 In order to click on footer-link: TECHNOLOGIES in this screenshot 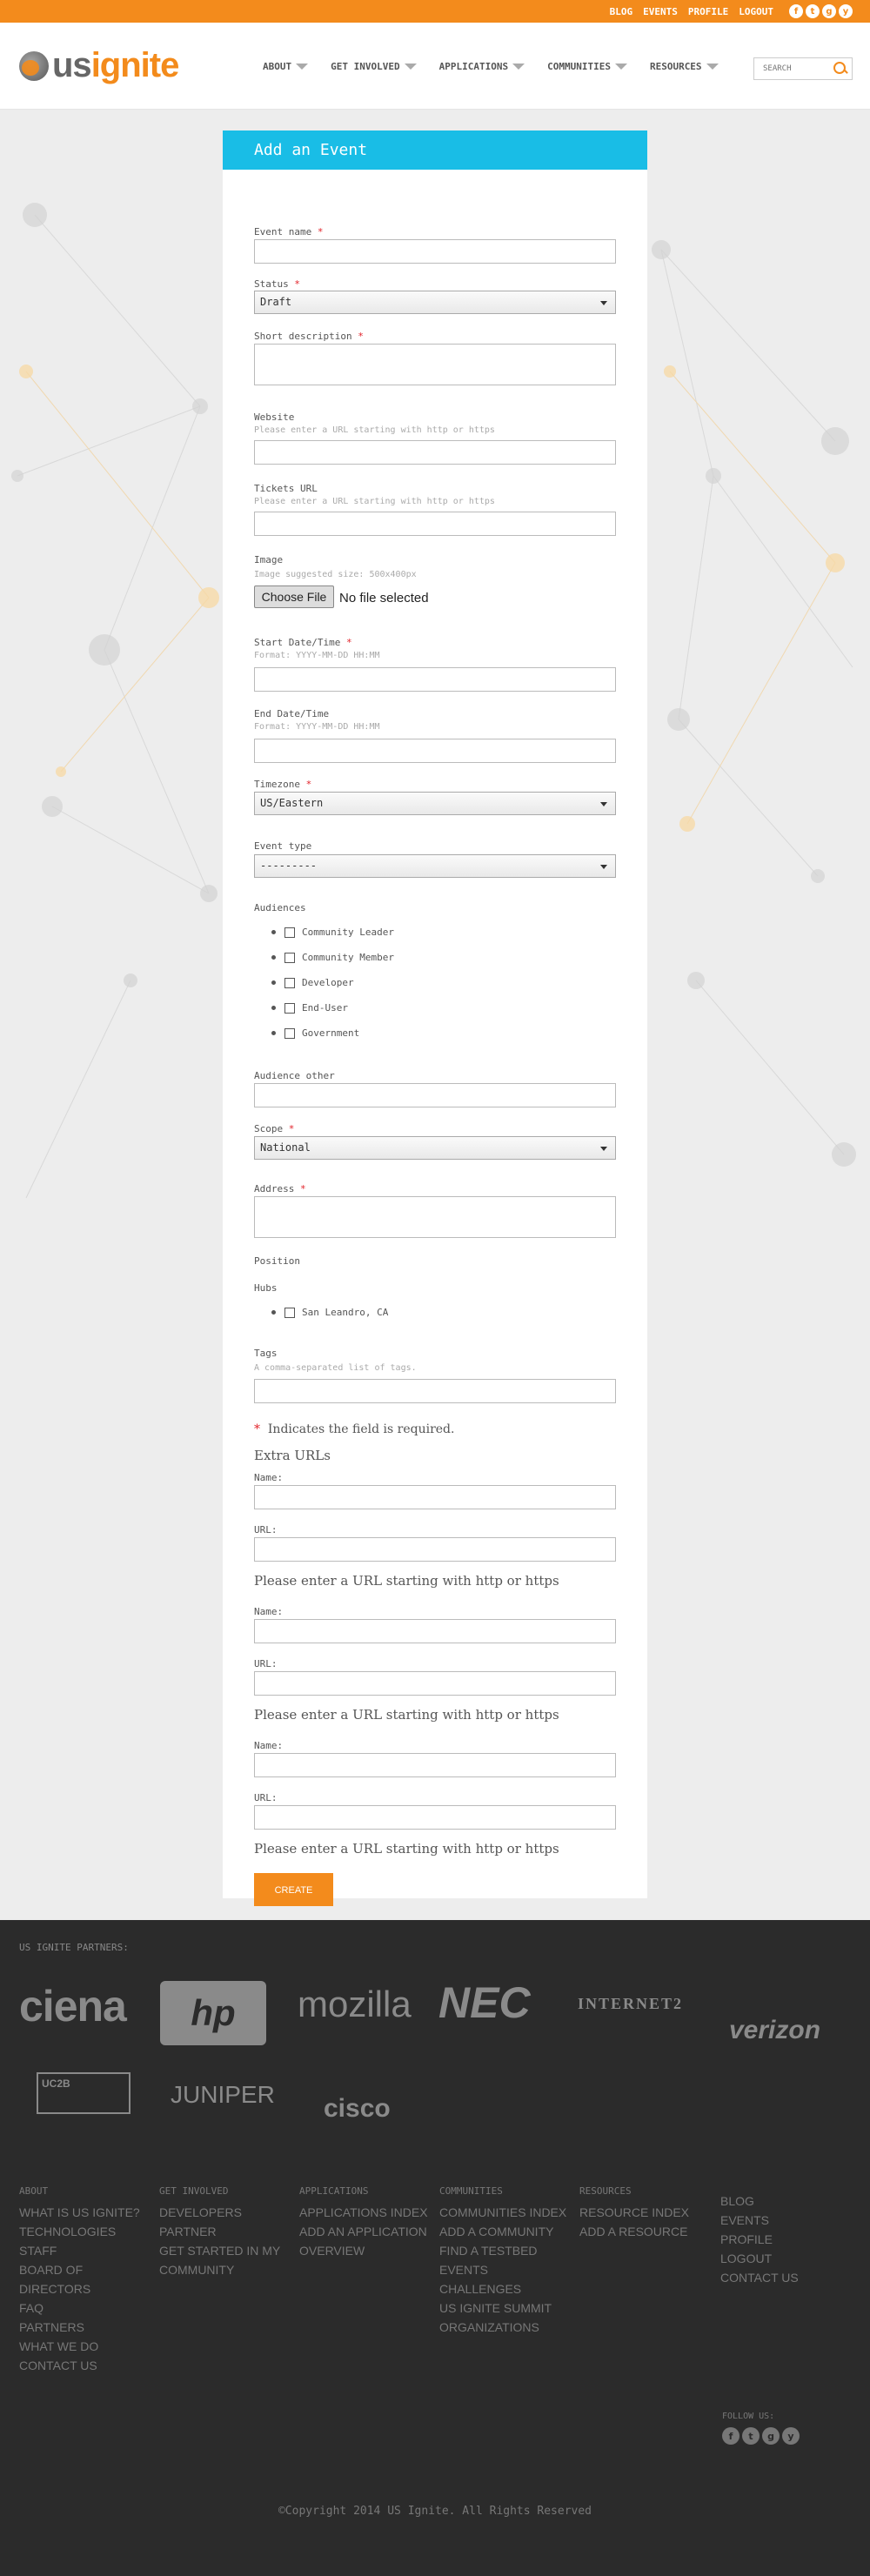, I will do `click(84, 2231)`.